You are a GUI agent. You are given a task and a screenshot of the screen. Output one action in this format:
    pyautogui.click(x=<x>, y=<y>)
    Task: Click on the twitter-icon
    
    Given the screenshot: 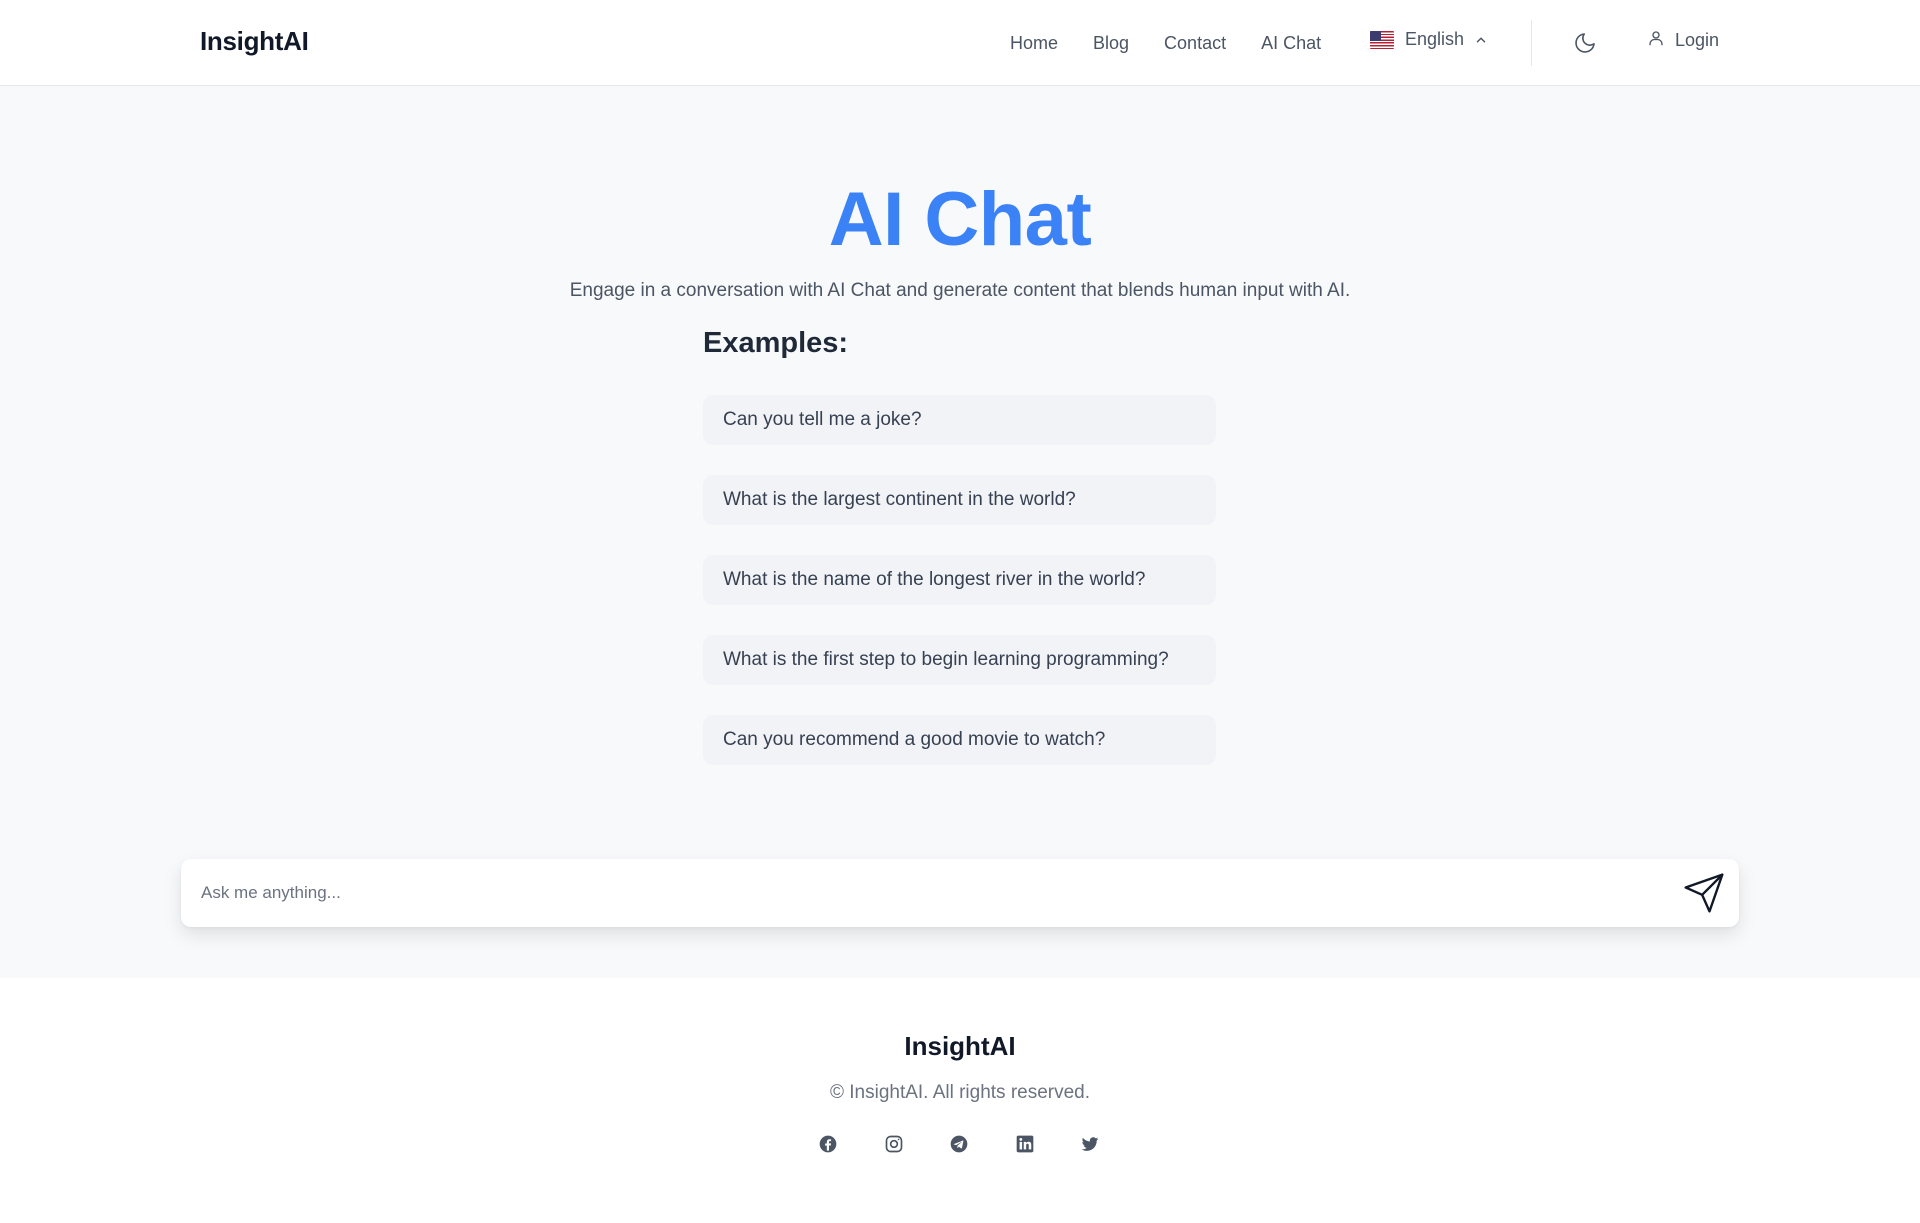 What is the action you would take?
    pyautogui.click(x=1090, y=1144)
    